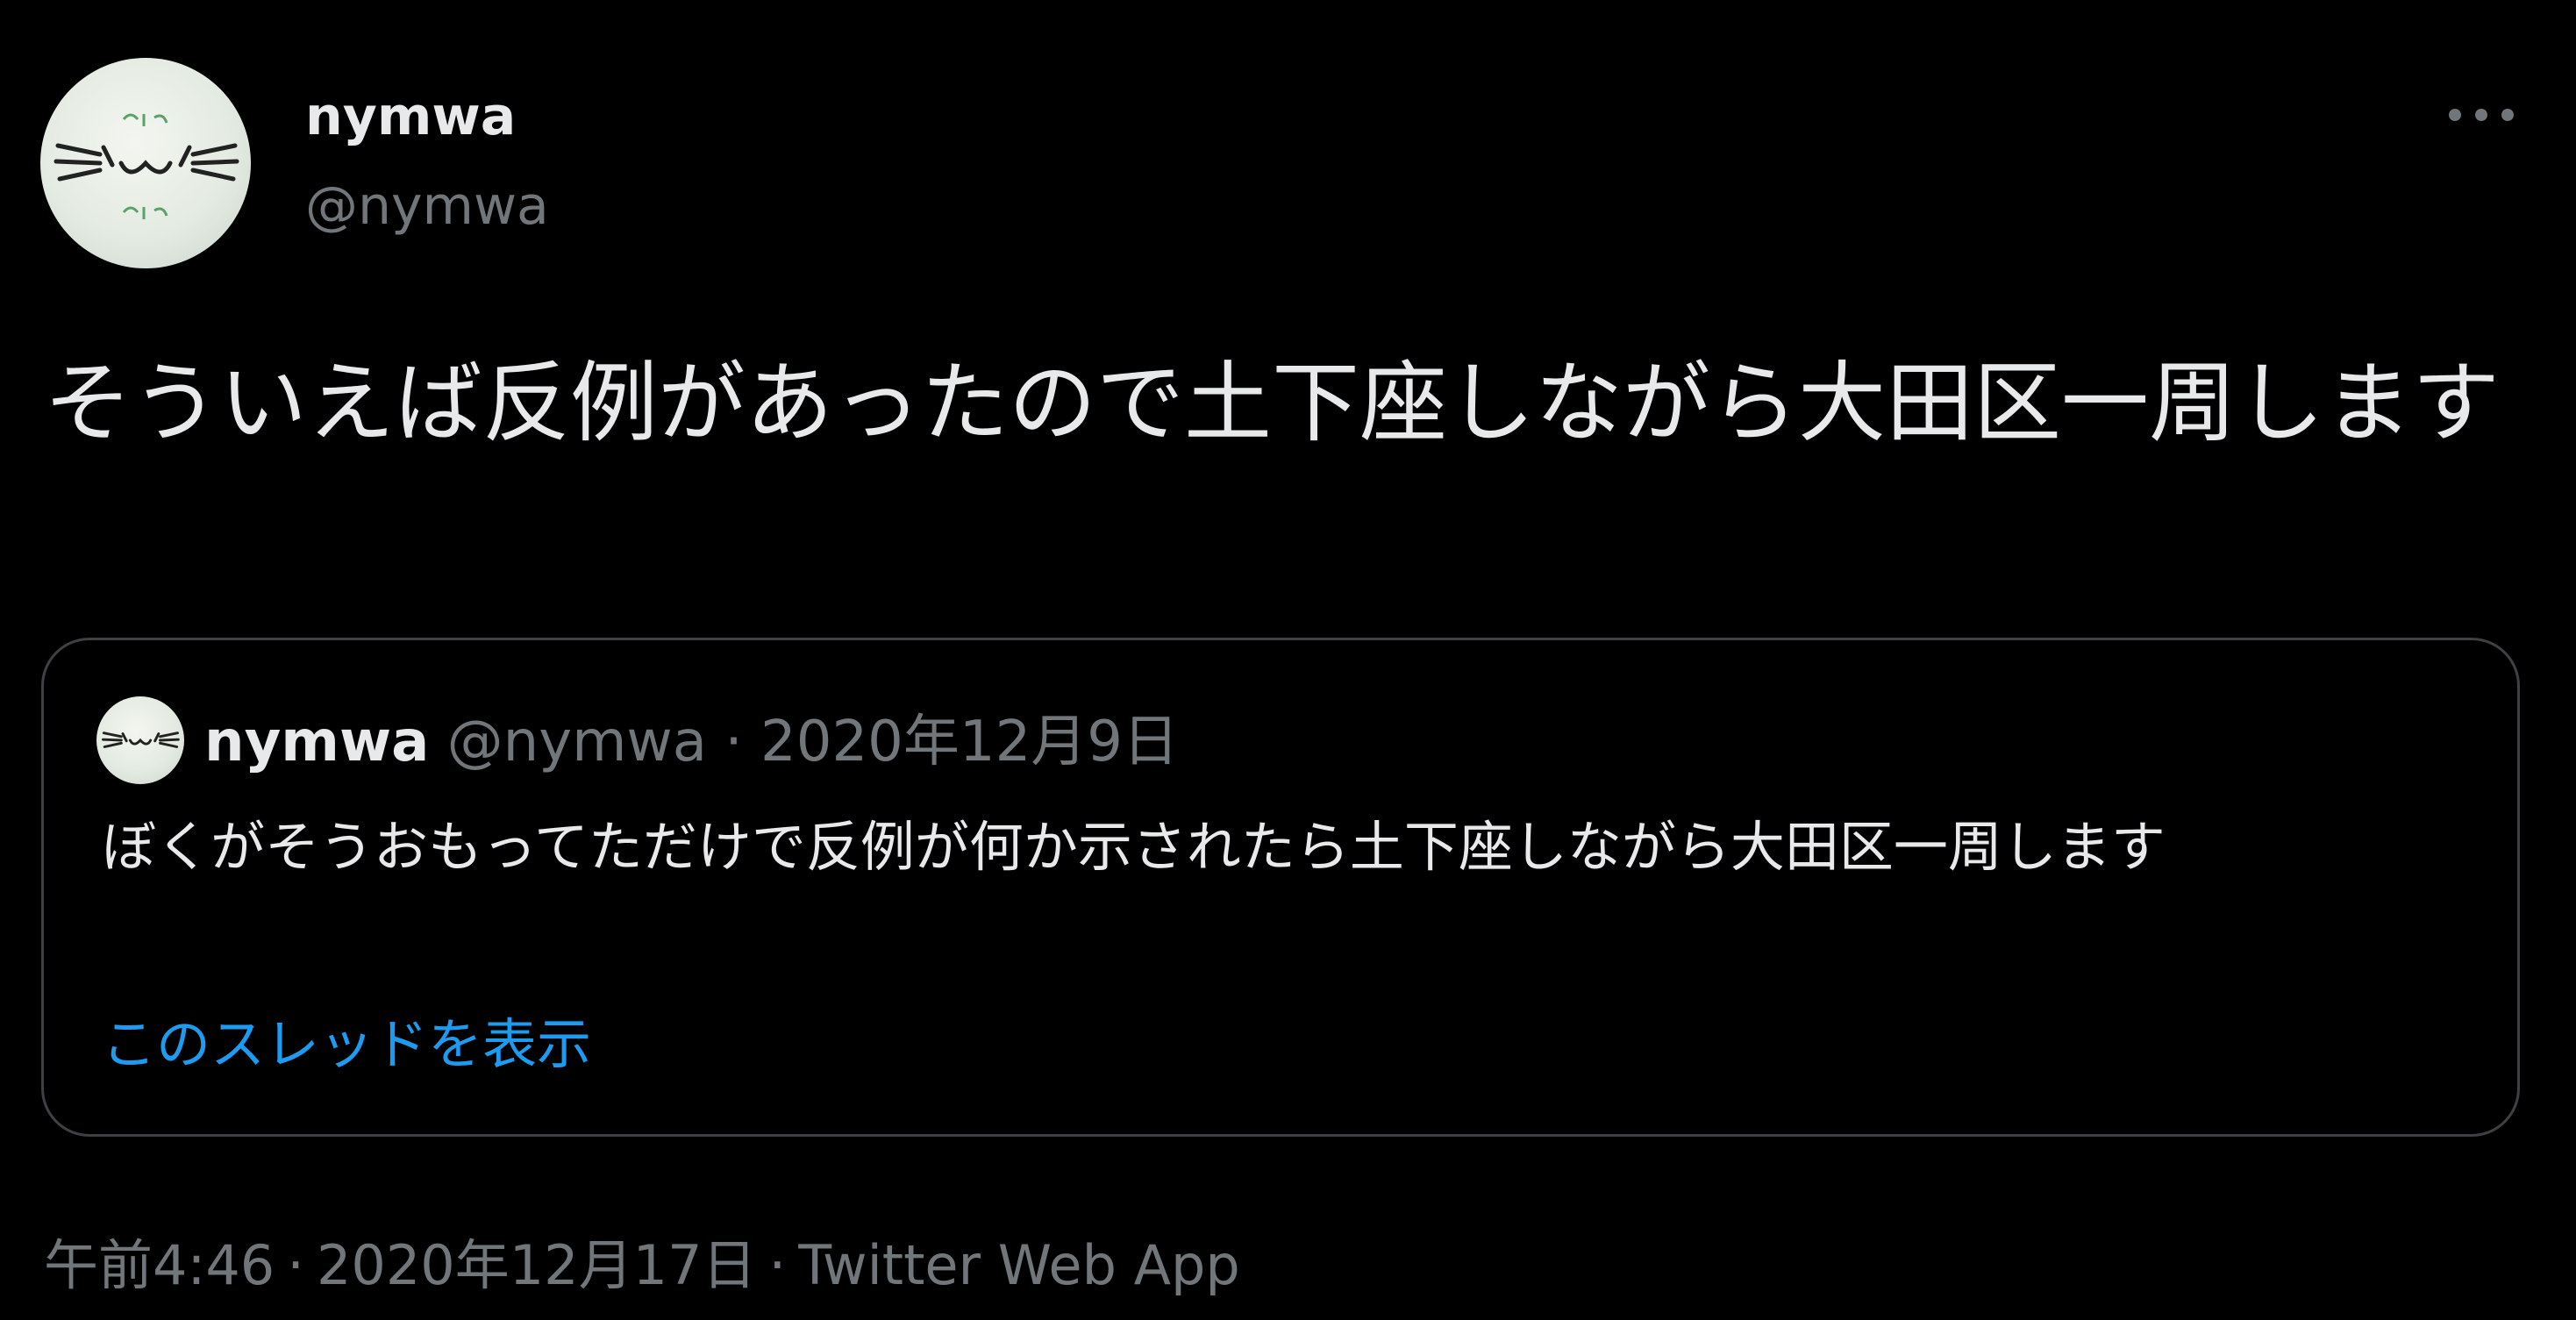  What do you see at coordinates (159, 1265) in the screenshot?
I see `tweet-time: 午前4:46` at bounding box center [159, 1265].